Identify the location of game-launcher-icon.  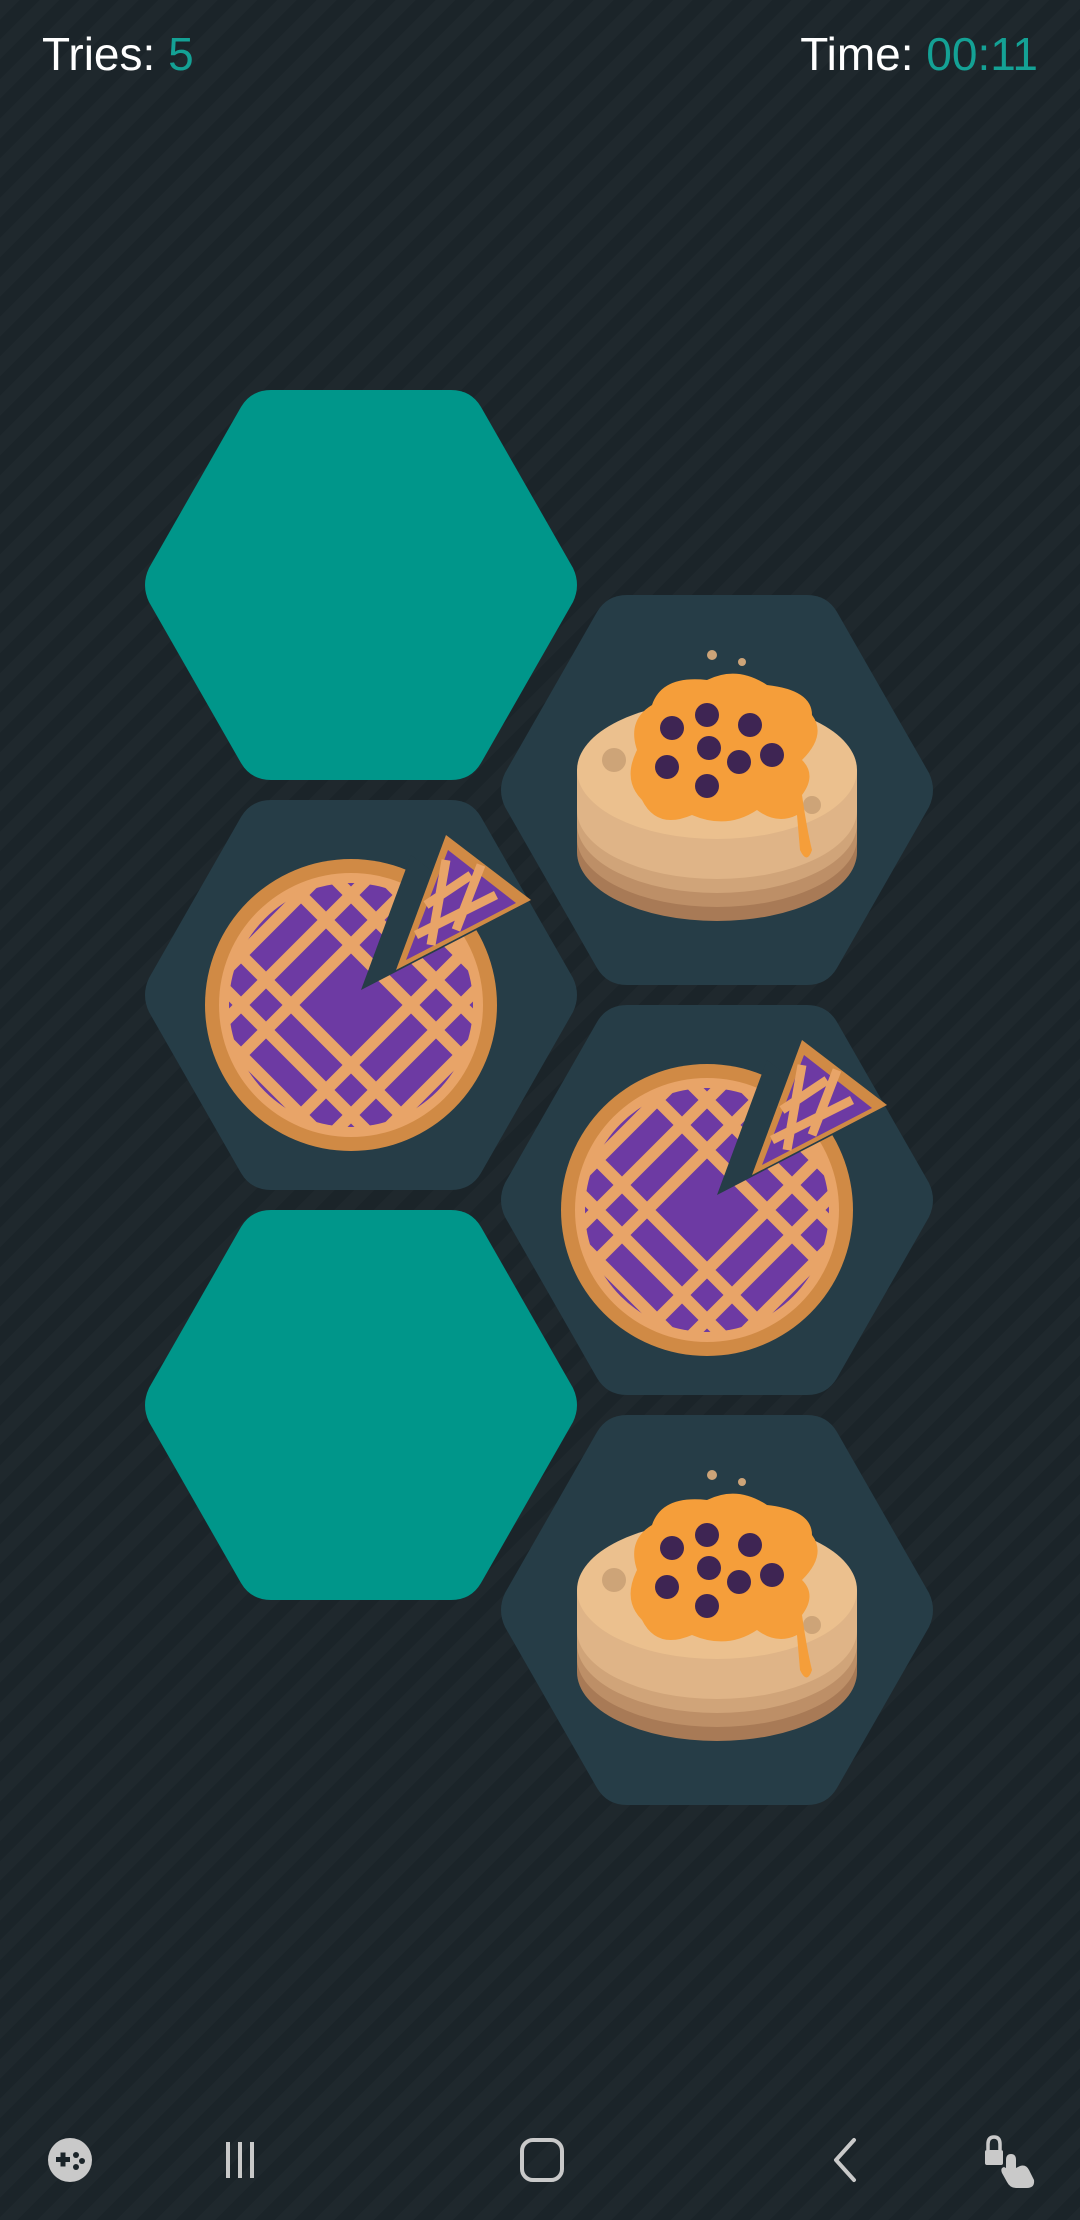
(70, 2160).